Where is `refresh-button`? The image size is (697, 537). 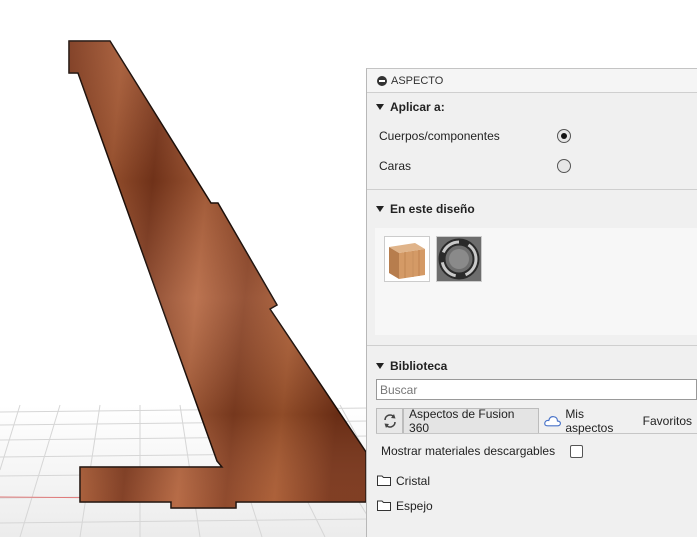
refresh-button is located at coordinates (390, 420).